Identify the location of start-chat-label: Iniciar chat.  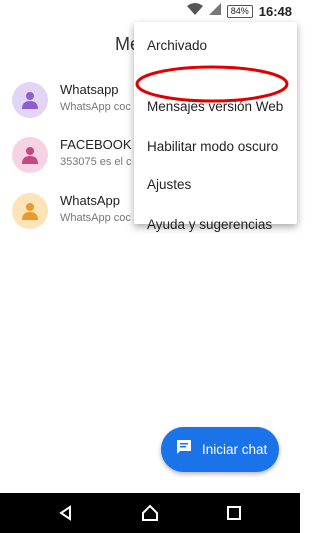
(235, 449).